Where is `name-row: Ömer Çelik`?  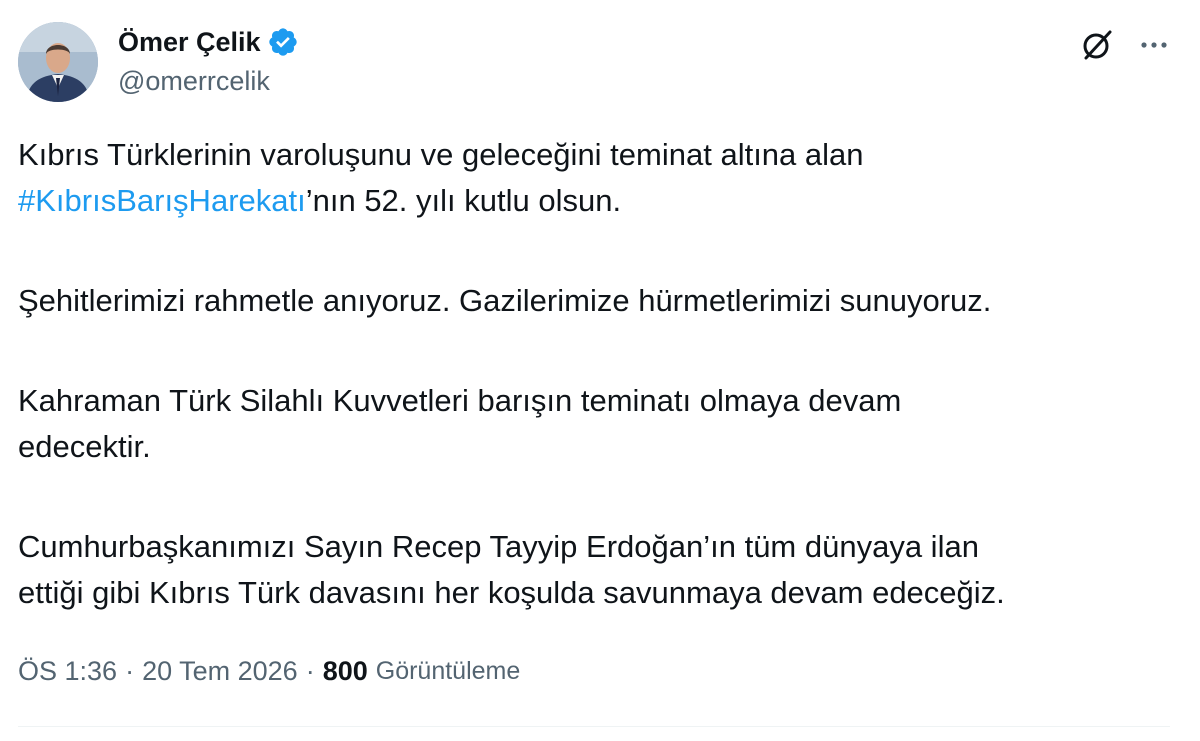 name-row: Ömer Çelik is located at coordinates (208, 42).